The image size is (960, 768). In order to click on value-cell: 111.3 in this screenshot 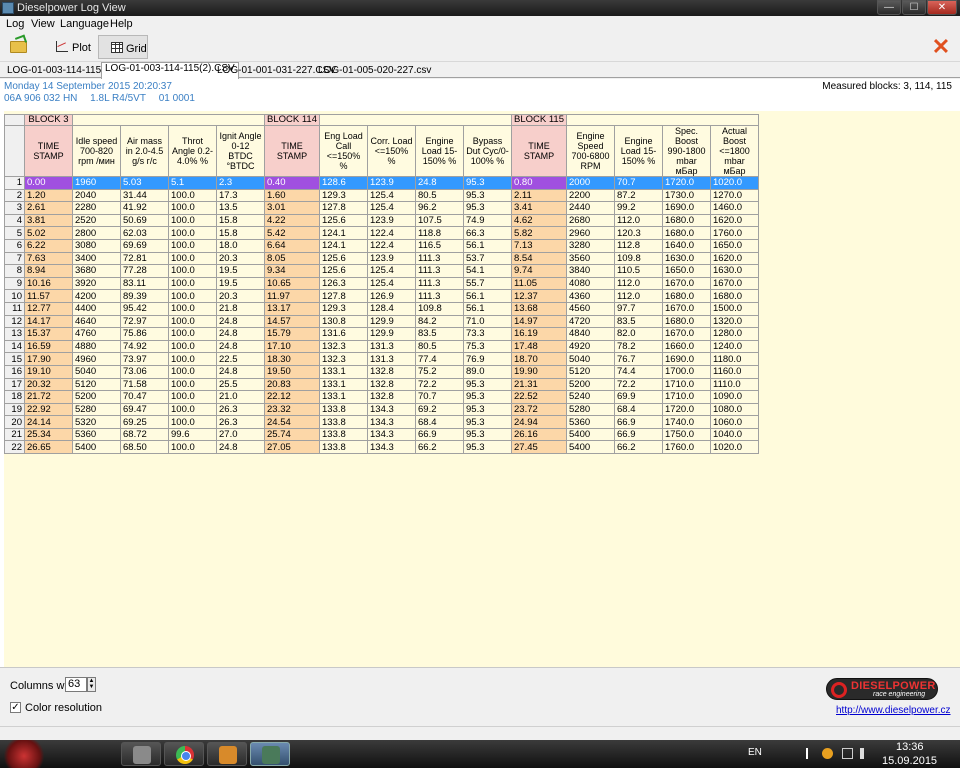, I will do `click(439, 296)`.